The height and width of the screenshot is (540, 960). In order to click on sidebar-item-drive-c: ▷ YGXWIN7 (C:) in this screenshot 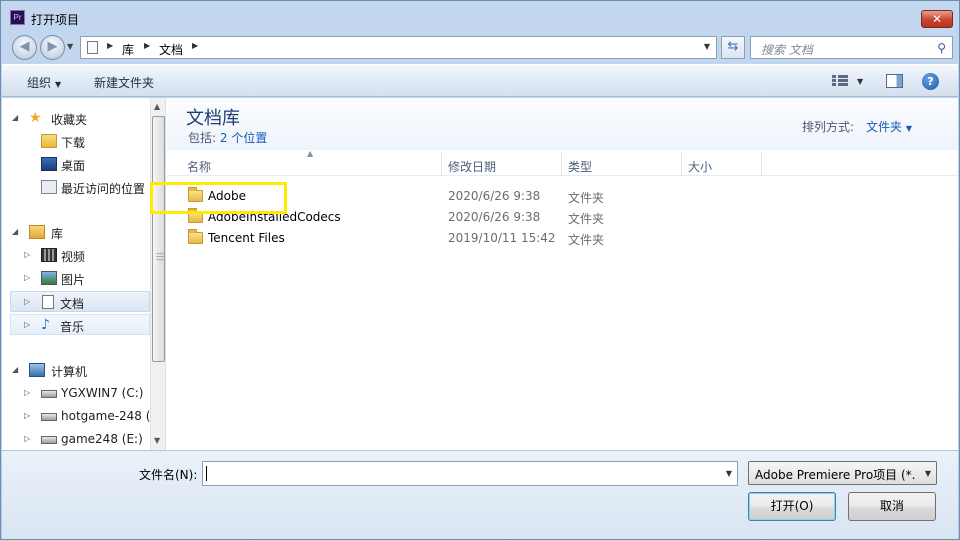, I will do `click(80, 393)`.